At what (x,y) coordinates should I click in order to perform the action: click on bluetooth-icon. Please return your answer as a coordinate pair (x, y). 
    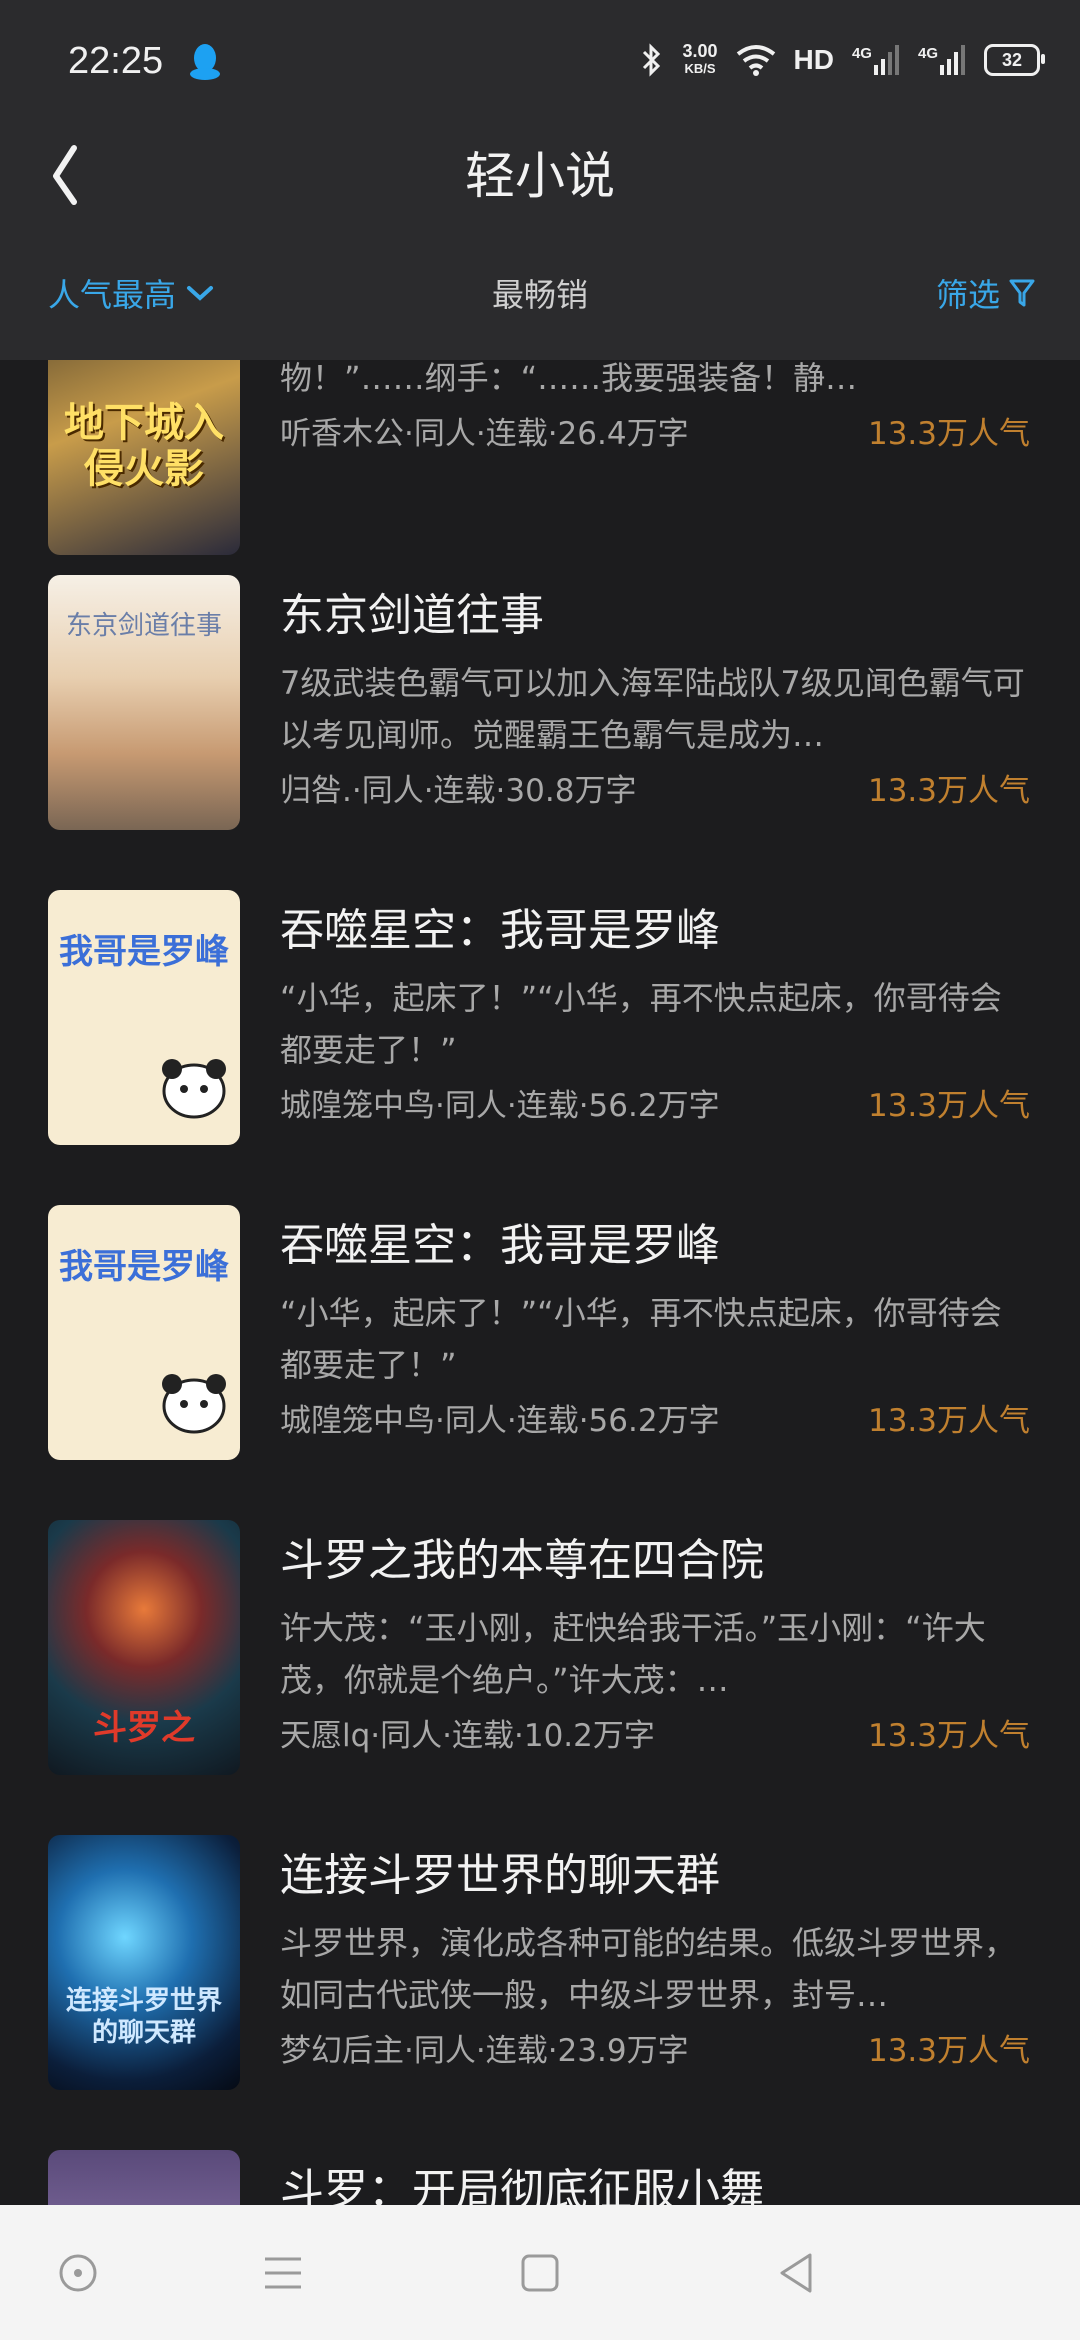
    Looking at the image, I should click on (652, 60).